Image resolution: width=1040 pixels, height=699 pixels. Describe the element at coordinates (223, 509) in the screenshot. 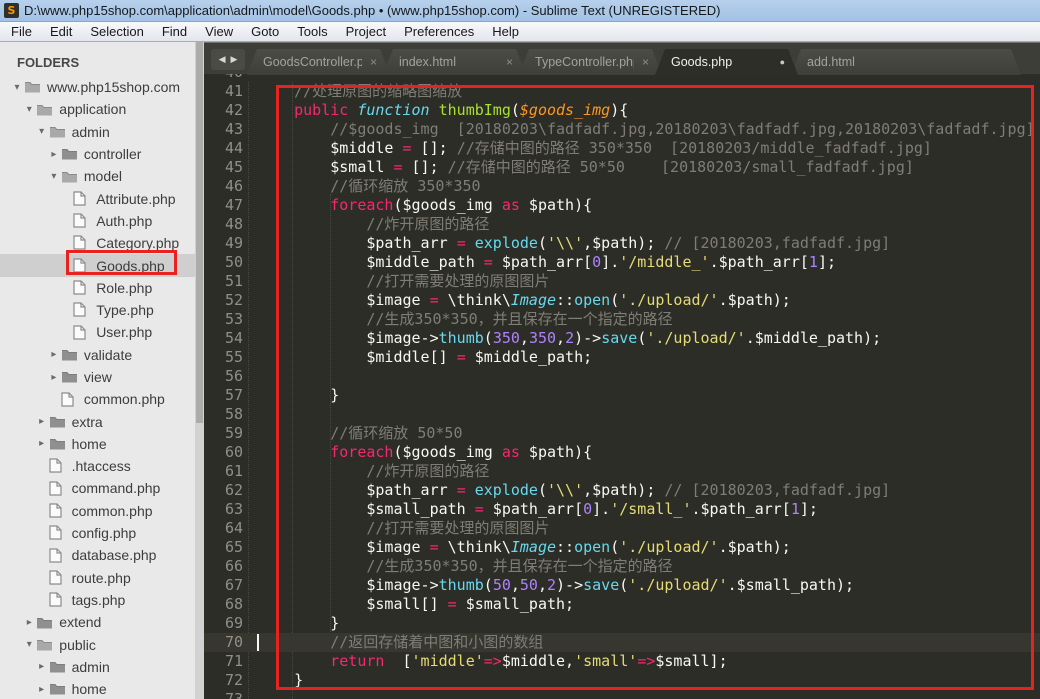

I see `line-number: 63` at that location.